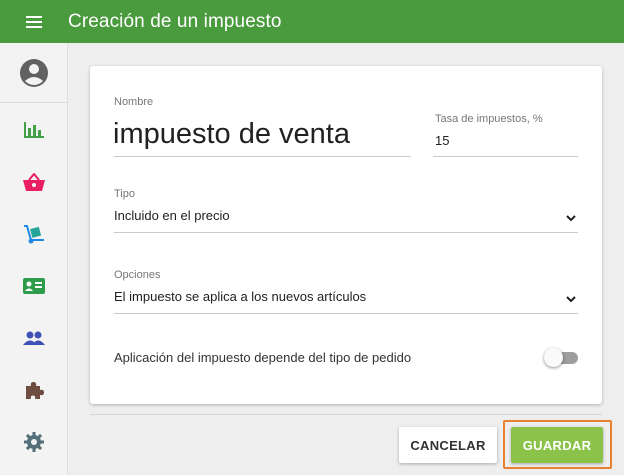 The height and width of the screenshot is (475, 624). I want to click on type-select: Incluido en el precio, so click(172, 215).